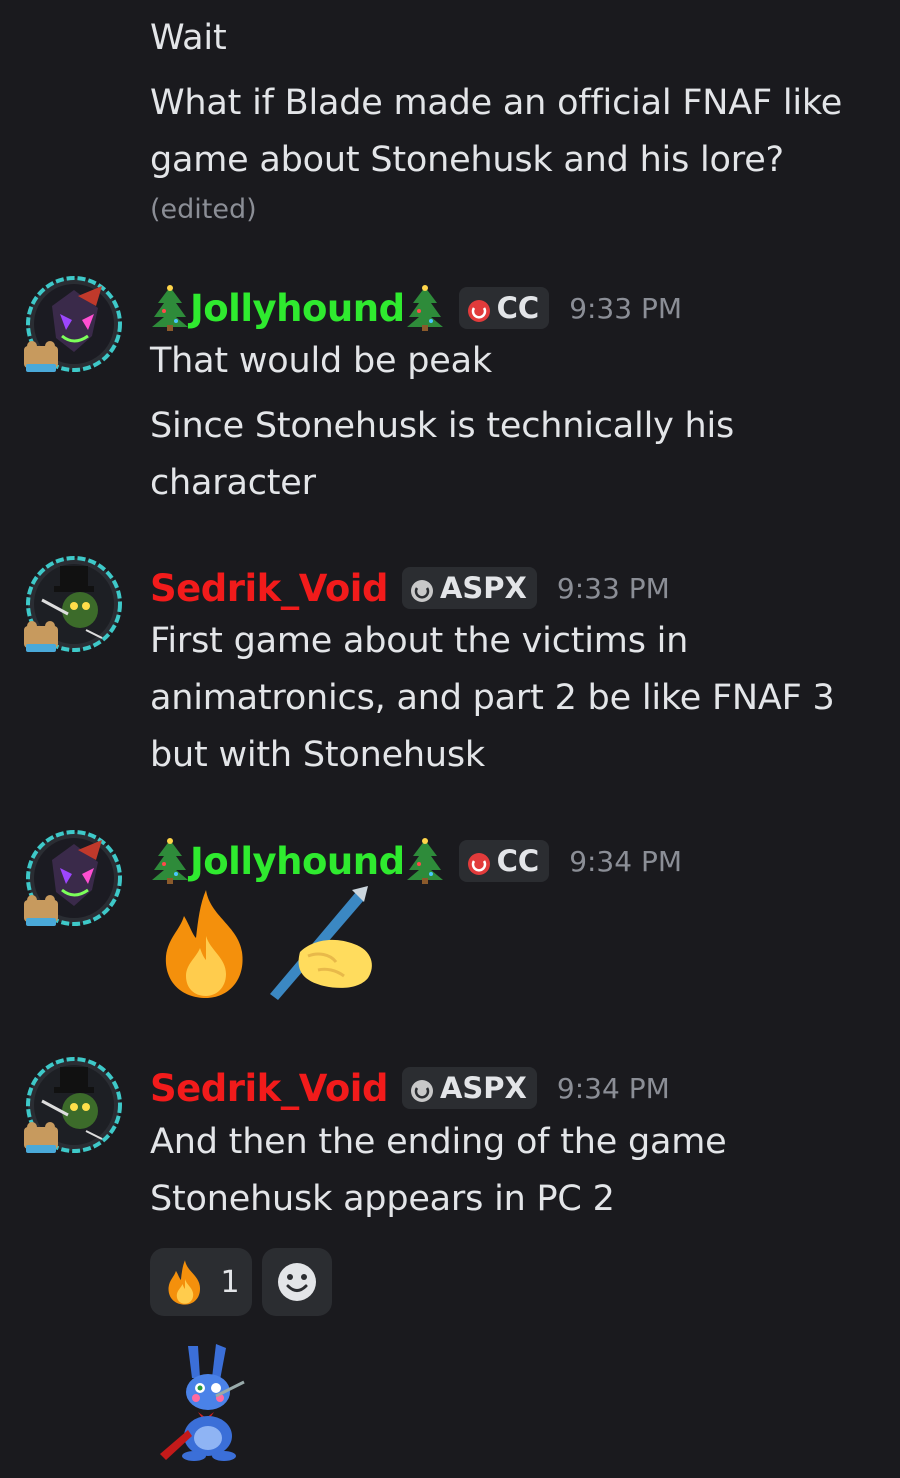 This screenshot has height=1478, width=900. What do you see at coordinates (419, 641) in the screenshot?
I see `message-text: First game about the victims in` at bounding box center [419, 641].